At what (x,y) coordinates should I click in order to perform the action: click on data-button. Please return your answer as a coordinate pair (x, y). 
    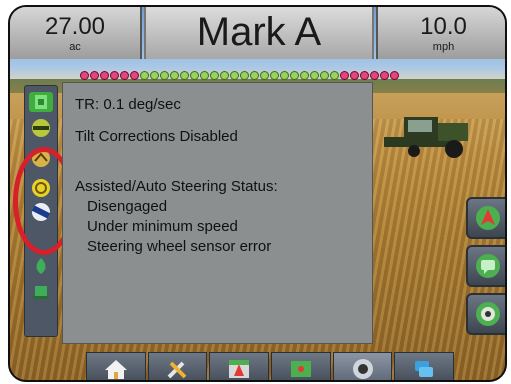
    Looking at the image, I should click on (424, 366).